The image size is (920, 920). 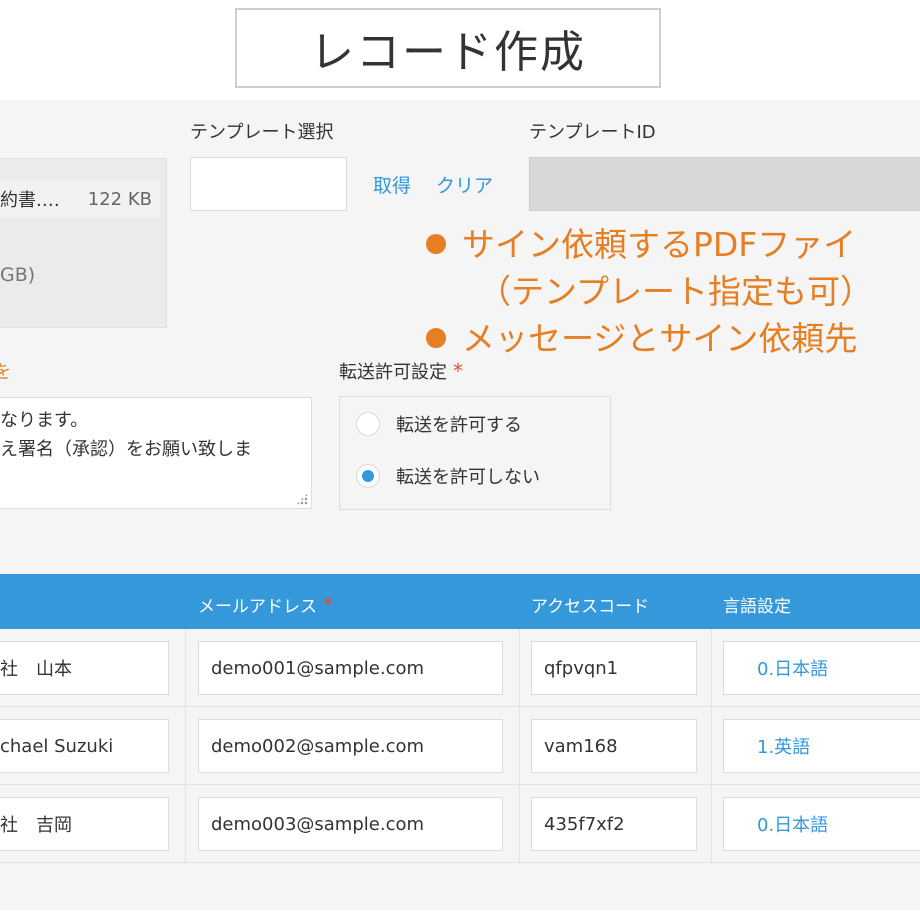 What do you see at coordinates (350, 746) in the screenshot?
I see `email-input: demo002@sample.com` at bounding box center [350, 746].